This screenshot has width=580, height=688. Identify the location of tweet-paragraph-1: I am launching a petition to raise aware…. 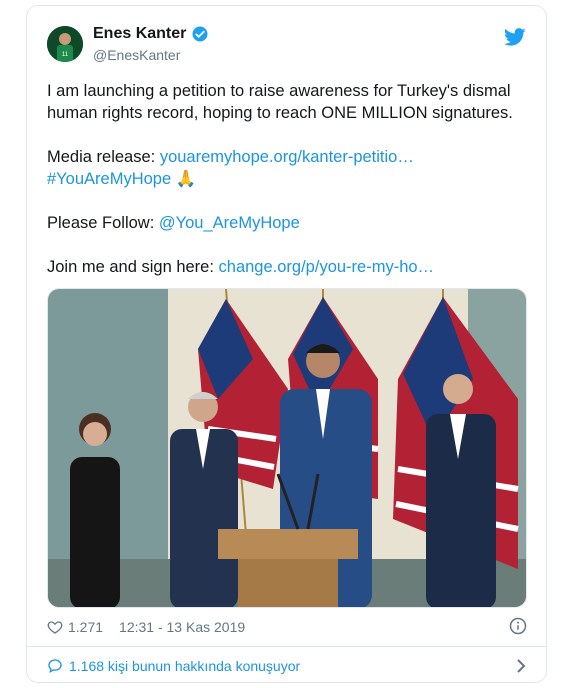
(280, 102).